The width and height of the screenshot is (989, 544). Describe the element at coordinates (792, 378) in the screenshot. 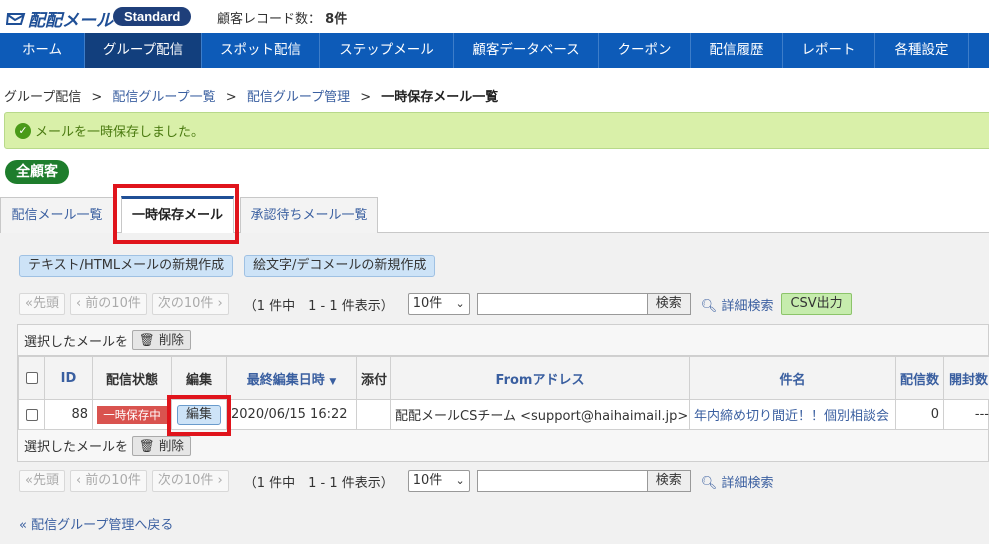

I see `column-header-subject: 件名` at that location.